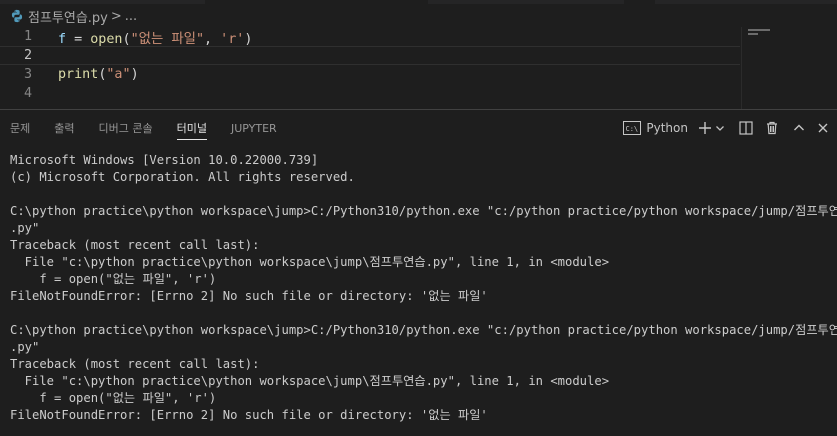 This screenshot has width=837, height=436. Describe the element at coordinates (667, 128) in the screenshot. I see `terminal-profile-label: Python` at that location.